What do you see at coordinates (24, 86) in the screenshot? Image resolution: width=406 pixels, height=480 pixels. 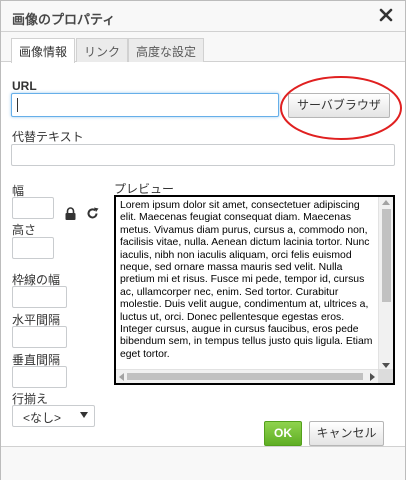 I see `url-label: URL` at bounding box center [24, 86].